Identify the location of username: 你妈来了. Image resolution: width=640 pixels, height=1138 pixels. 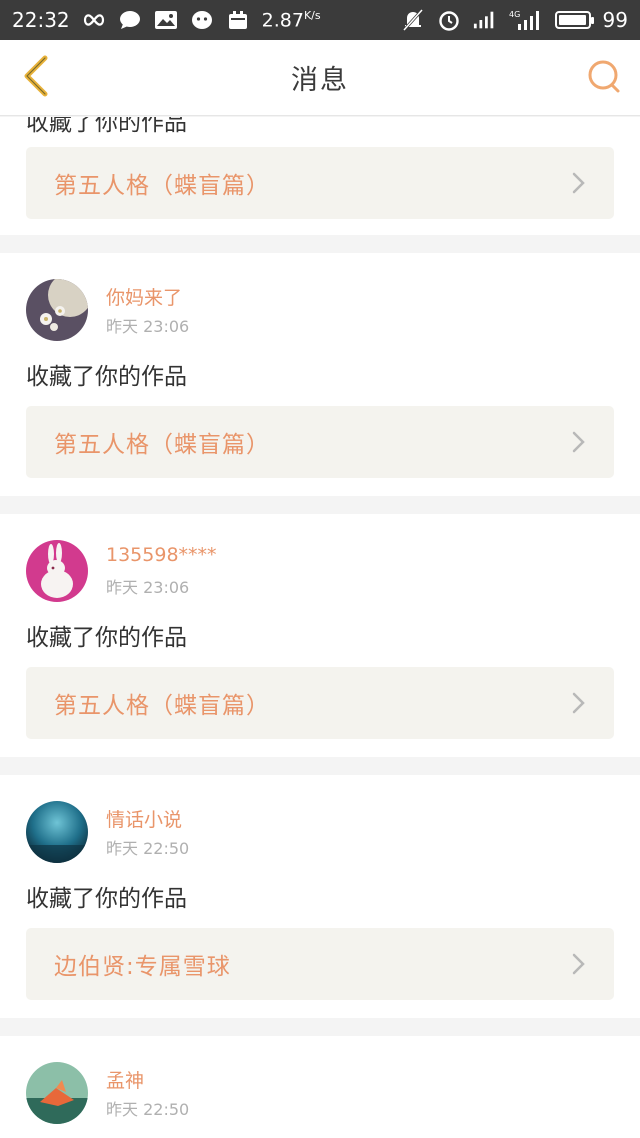
(144, 296).